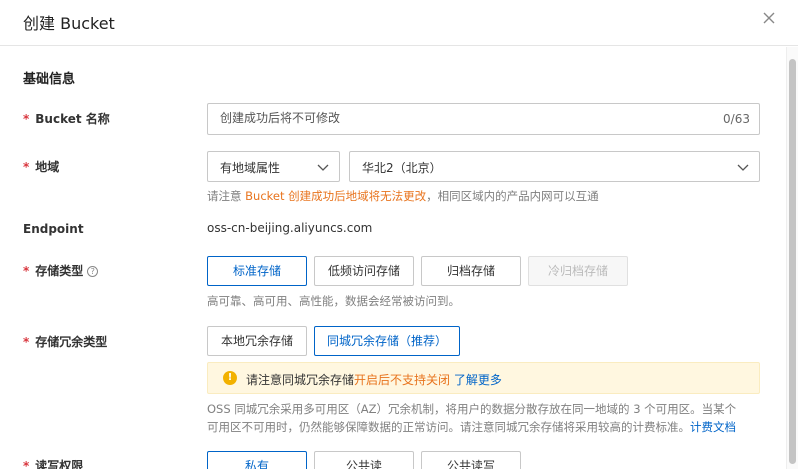 This screenshot has height=469, width=798. I want to click on region-value: 华北2（北京）, so click(402, 168).